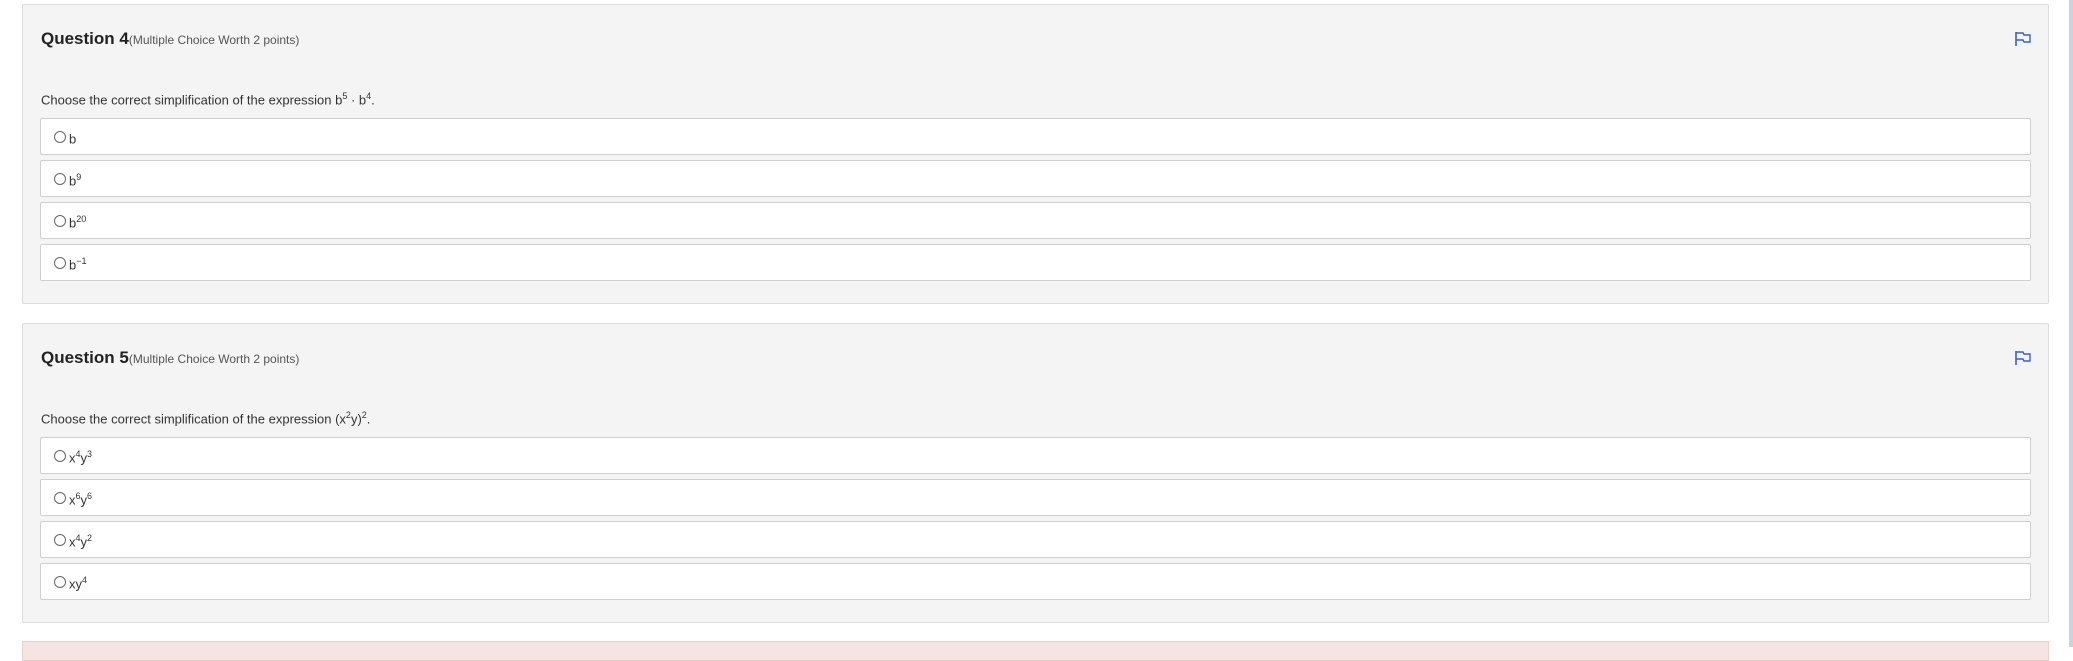 The height and width of the screenshot is (661, 2073). I want to click on answer-option: b9, so click(1035, 178).